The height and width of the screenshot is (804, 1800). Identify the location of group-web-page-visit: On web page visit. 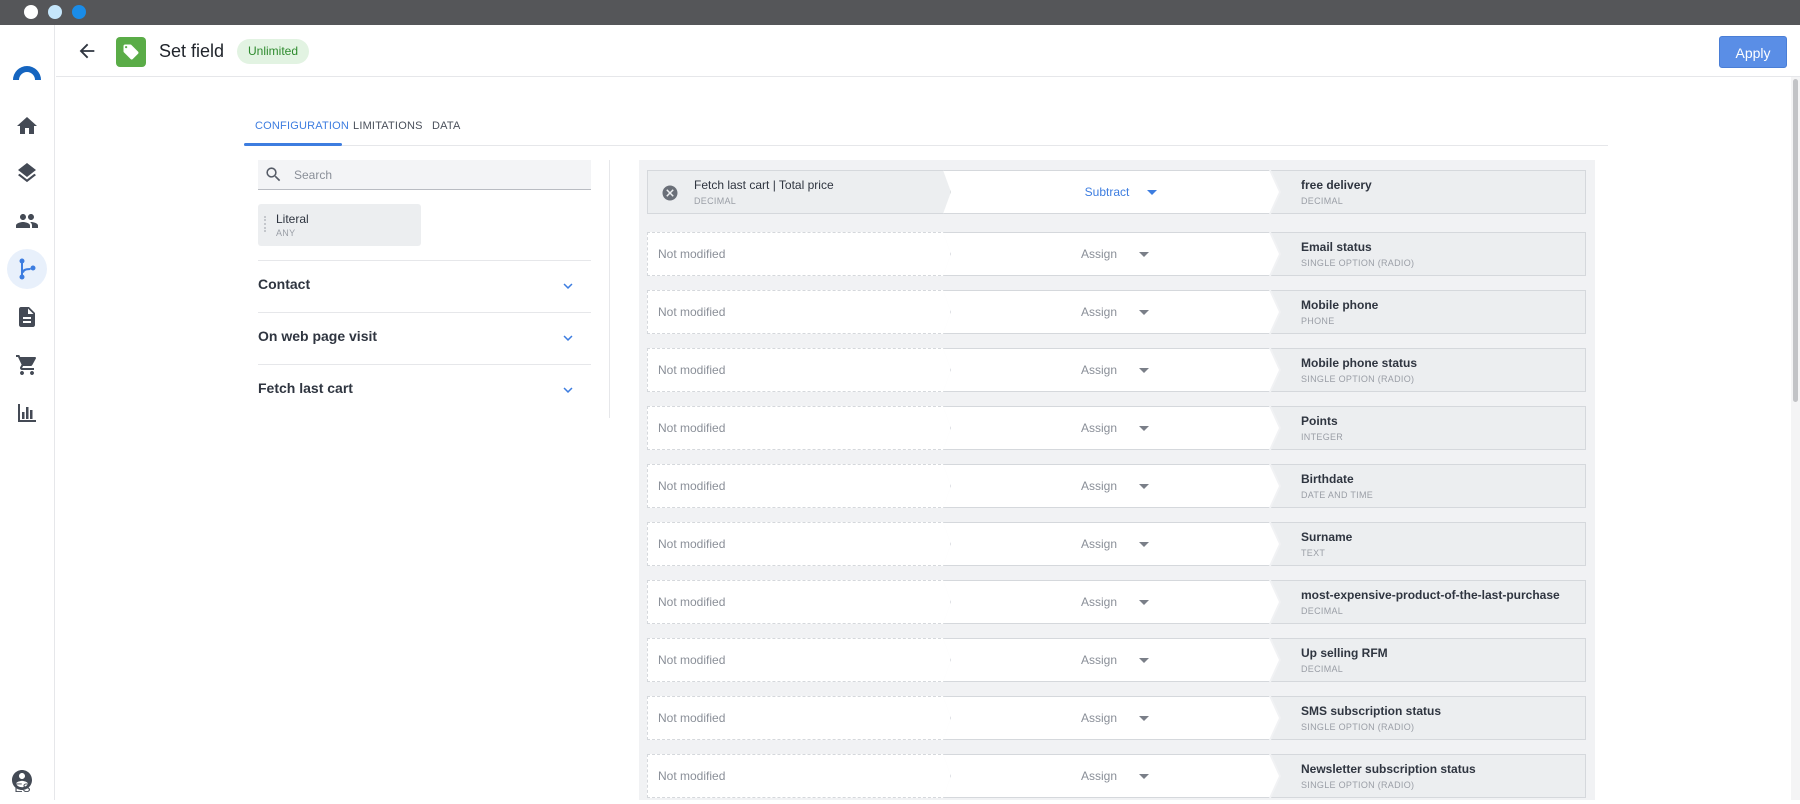
(424, 338).